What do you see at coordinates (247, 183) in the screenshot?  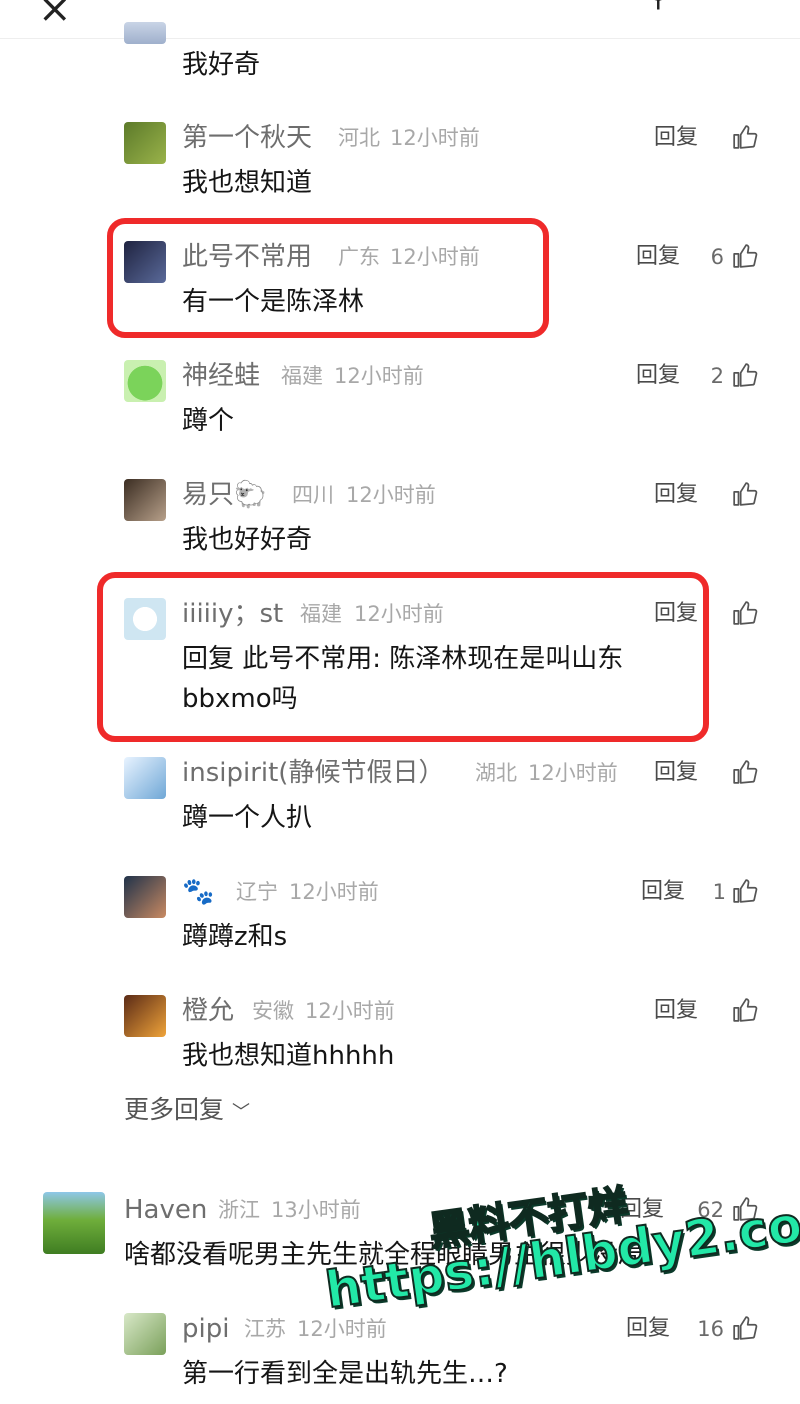 I see `comment-text: 我也想知道` at bounding box center [247, 183].